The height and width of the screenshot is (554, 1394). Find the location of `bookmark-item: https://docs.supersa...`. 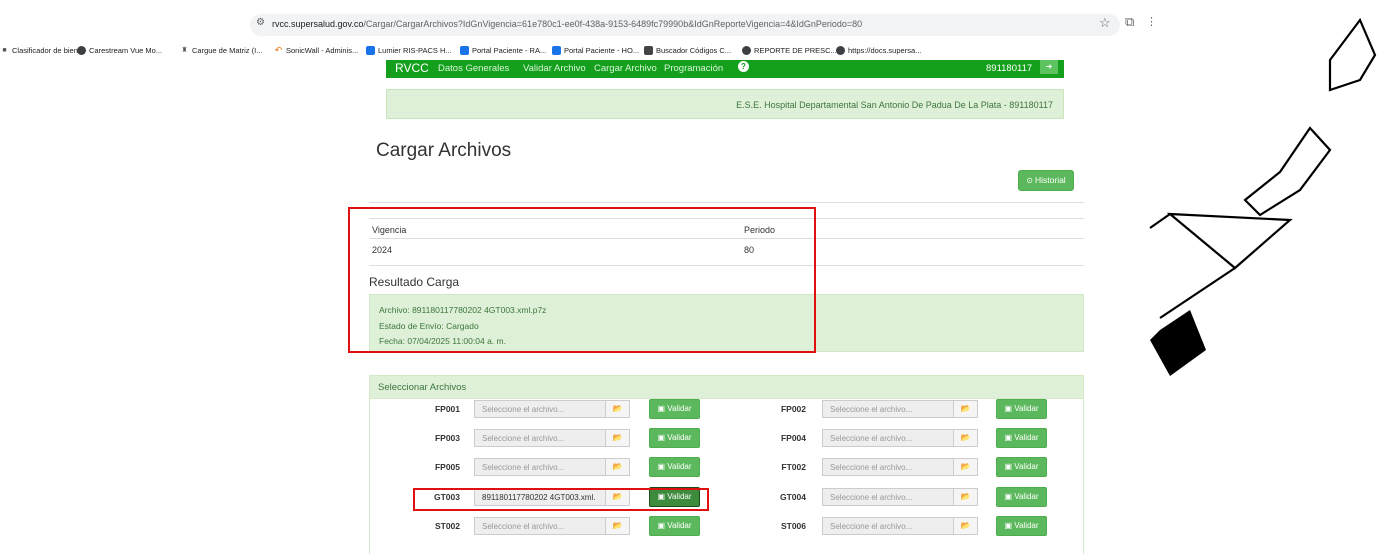

bookmark-item: https://docs.supersa... is located at coordinates (878, 50).